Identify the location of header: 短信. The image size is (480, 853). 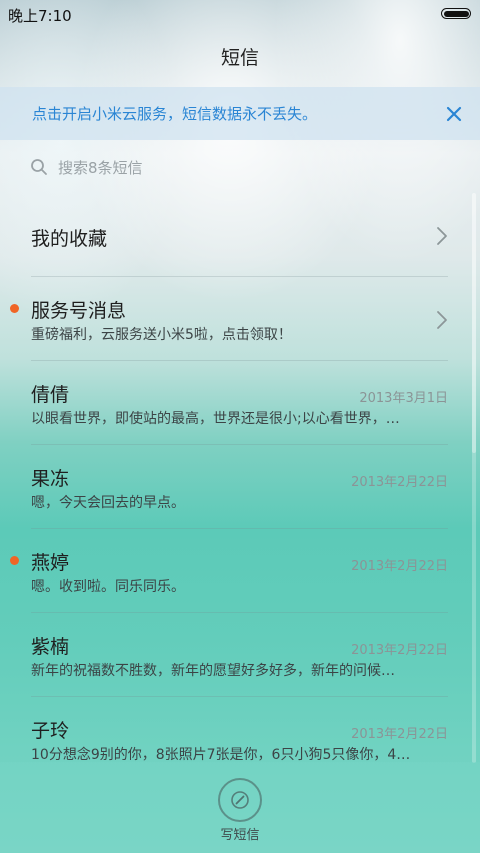
(240, 58).